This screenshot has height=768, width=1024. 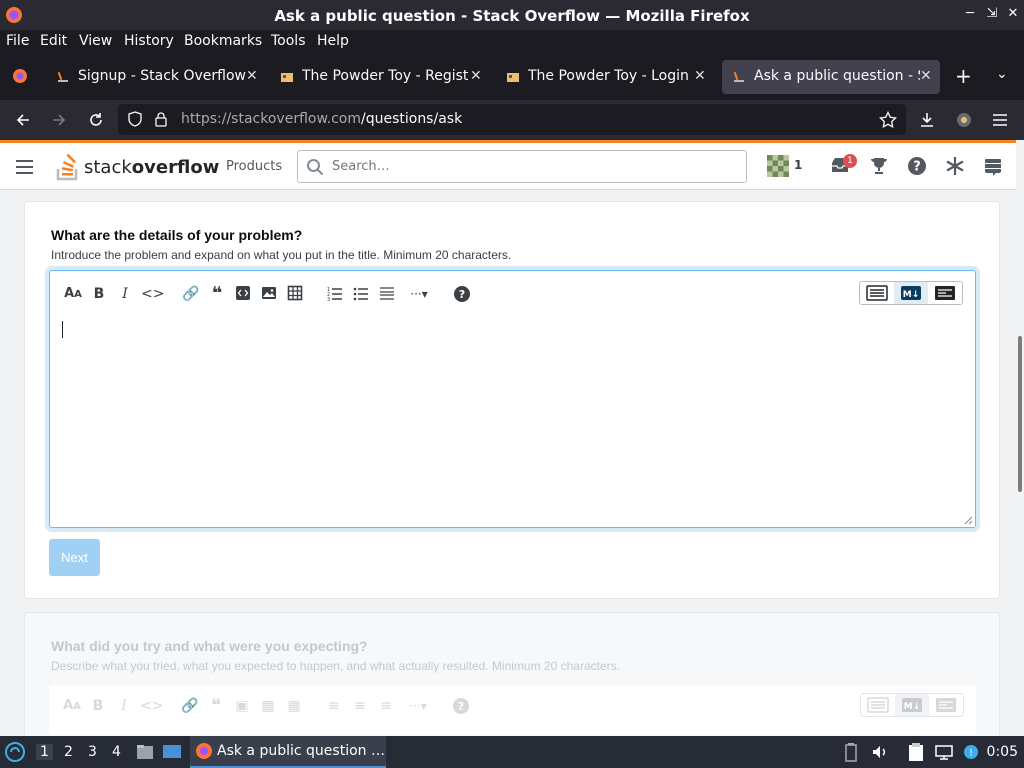 I want to click on workspace-1: 1, so click(x=44, y=752).